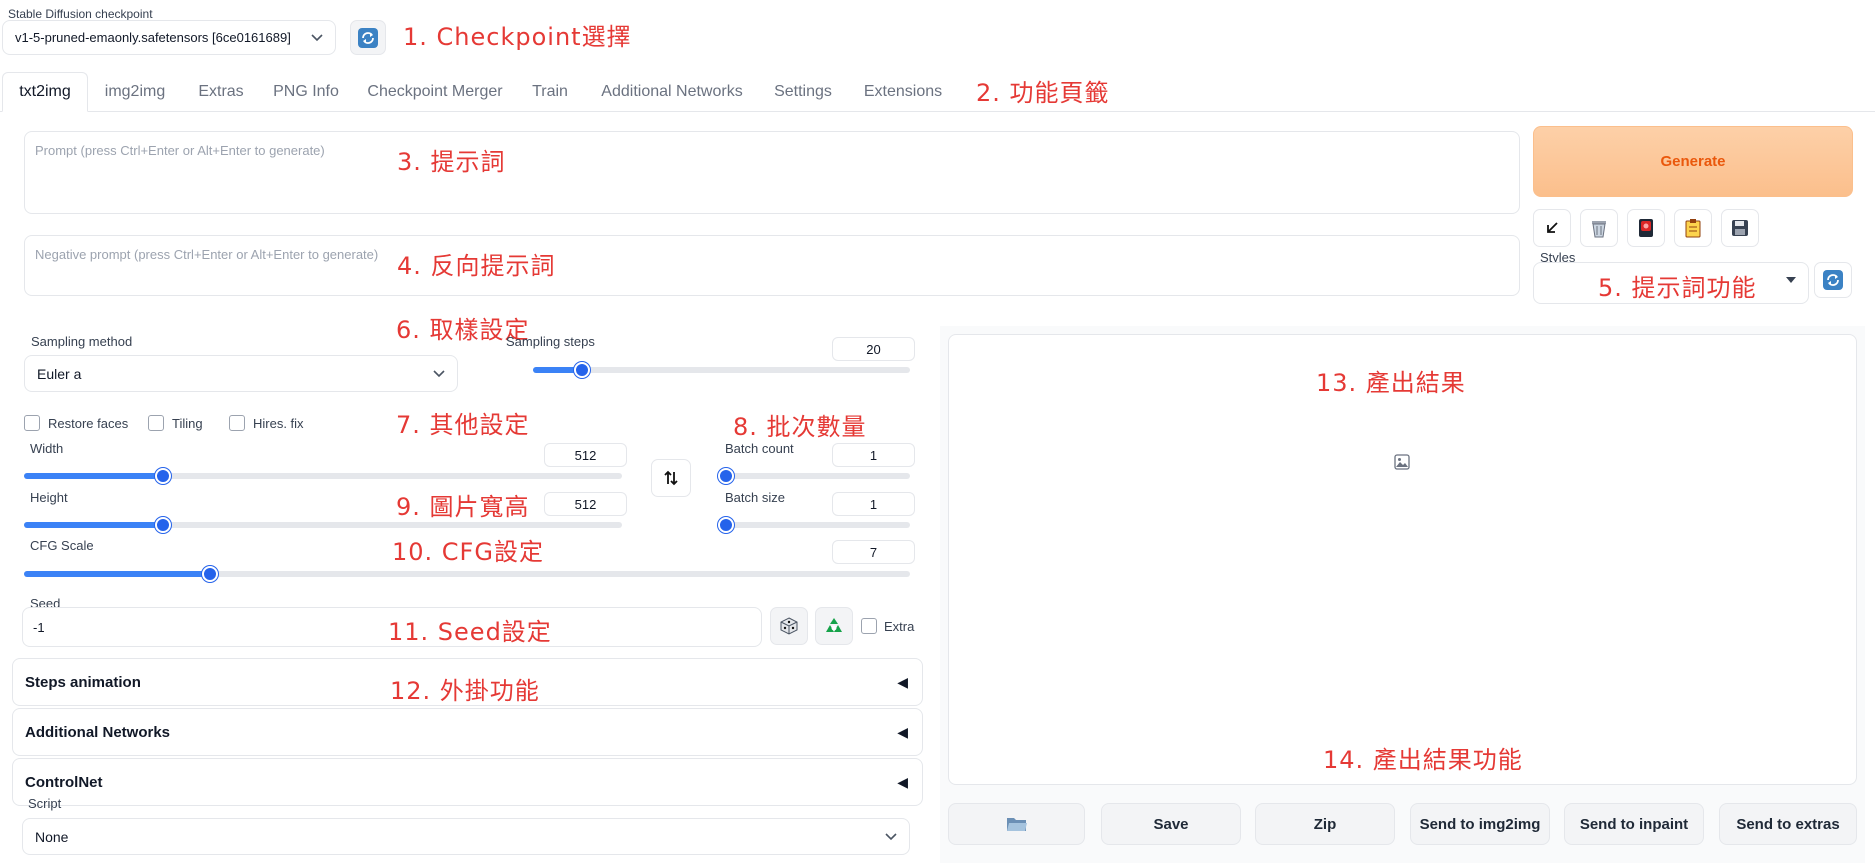 The image size is (1875, 863). Describe the element at coordinates (467, 782) in the screenshot. I see `accordion-controlnet: ControlNet ◀` at that location.